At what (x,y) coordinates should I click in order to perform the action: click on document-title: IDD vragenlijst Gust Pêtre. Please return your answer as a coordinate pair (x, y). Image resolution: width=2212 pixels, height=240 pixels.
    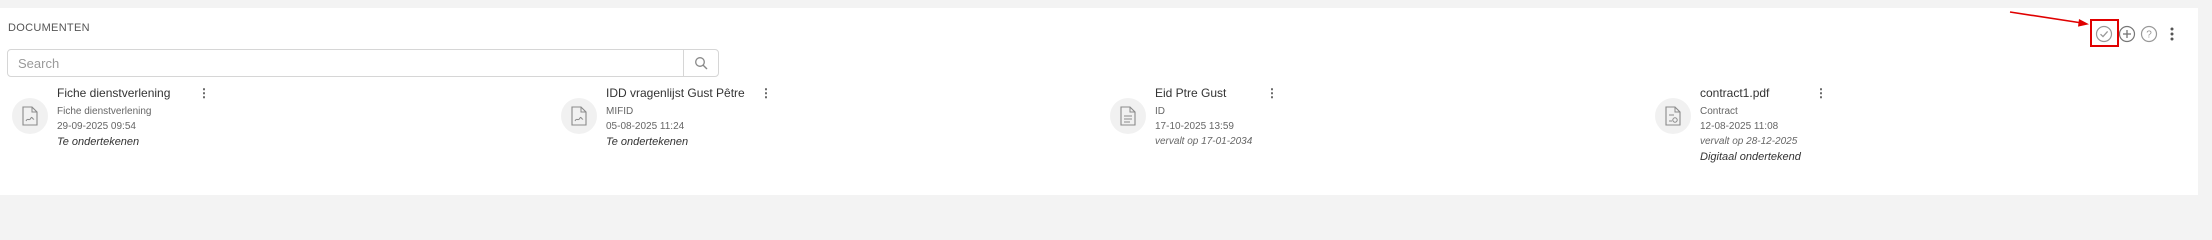
    Looking at the image, I should click on (675, 93).